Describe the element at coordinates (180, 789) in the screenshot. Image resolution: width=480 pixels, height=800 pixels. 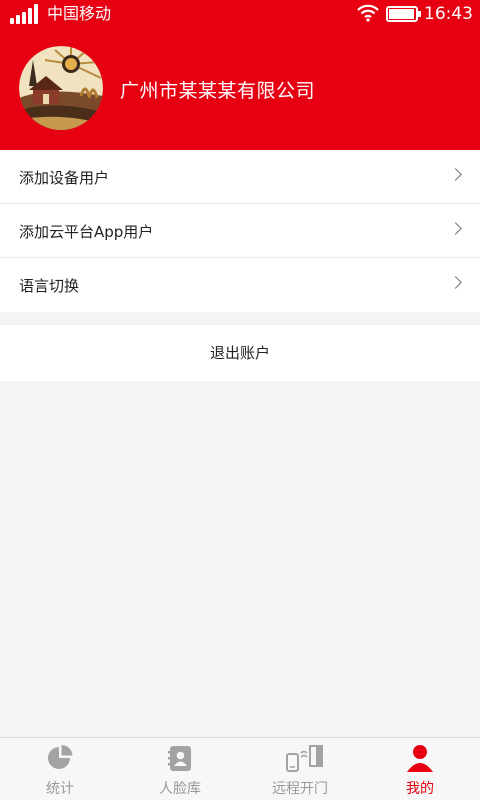
I see `tab-label: 人脸库` at that location.